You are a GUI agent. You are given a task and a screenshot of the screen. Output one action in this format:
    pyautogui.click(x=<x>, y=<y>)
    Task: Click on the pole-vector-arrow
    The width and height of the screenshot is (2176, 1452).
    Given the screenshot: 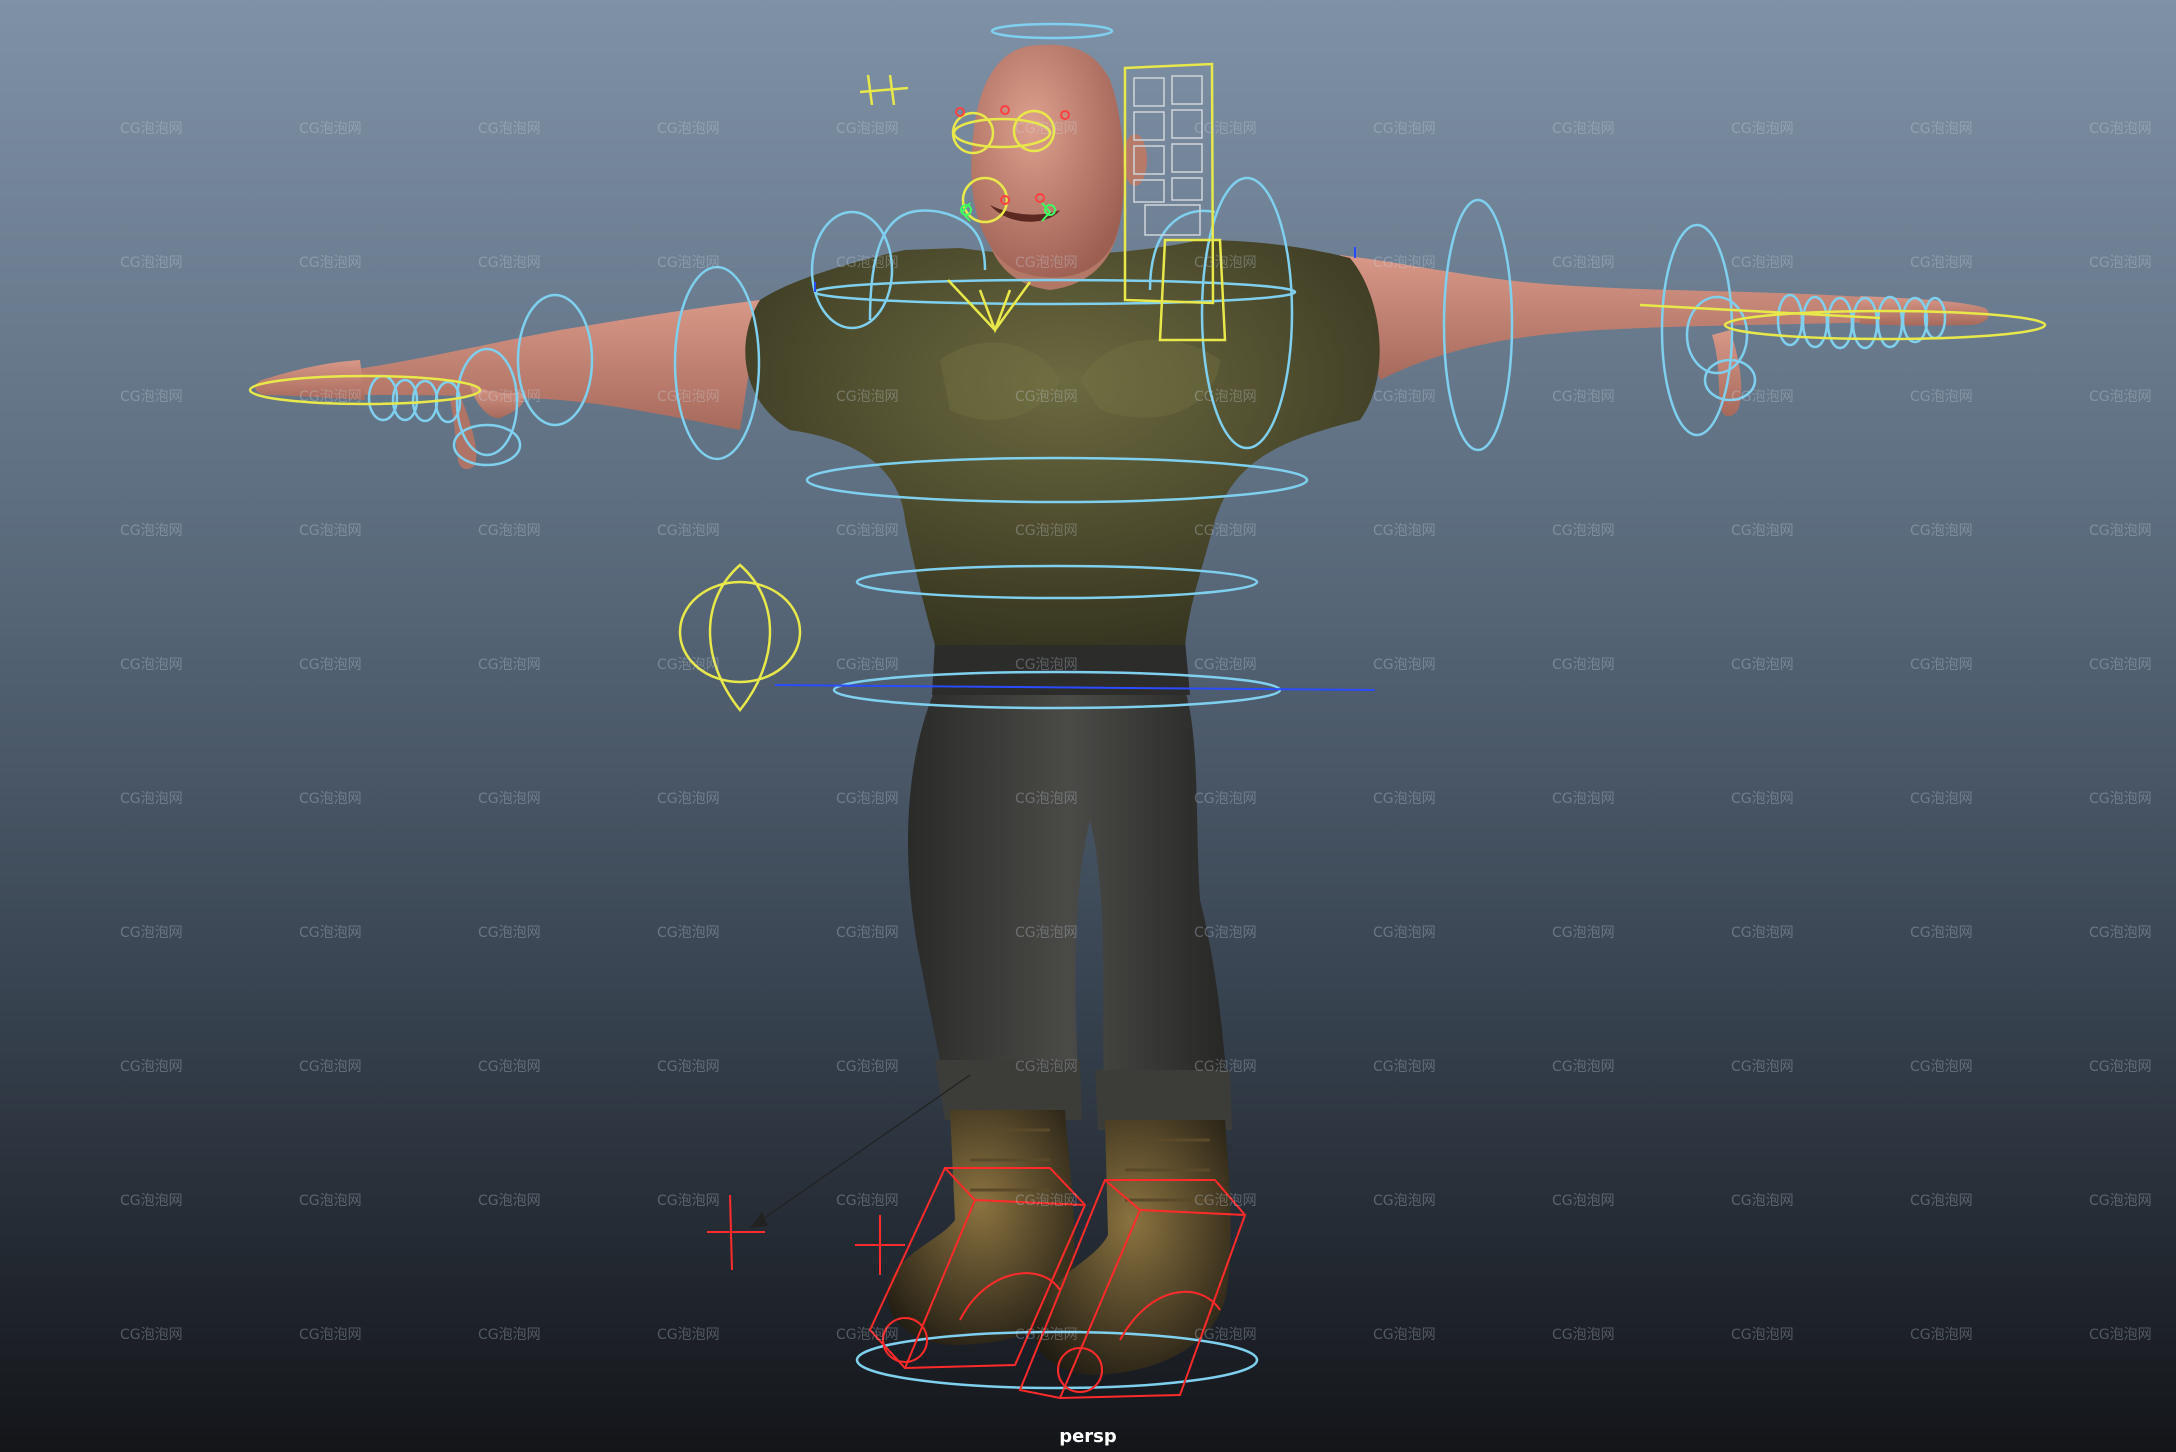 What is the action you would take?
    pyautogui.click(x=759, y=1220)
    